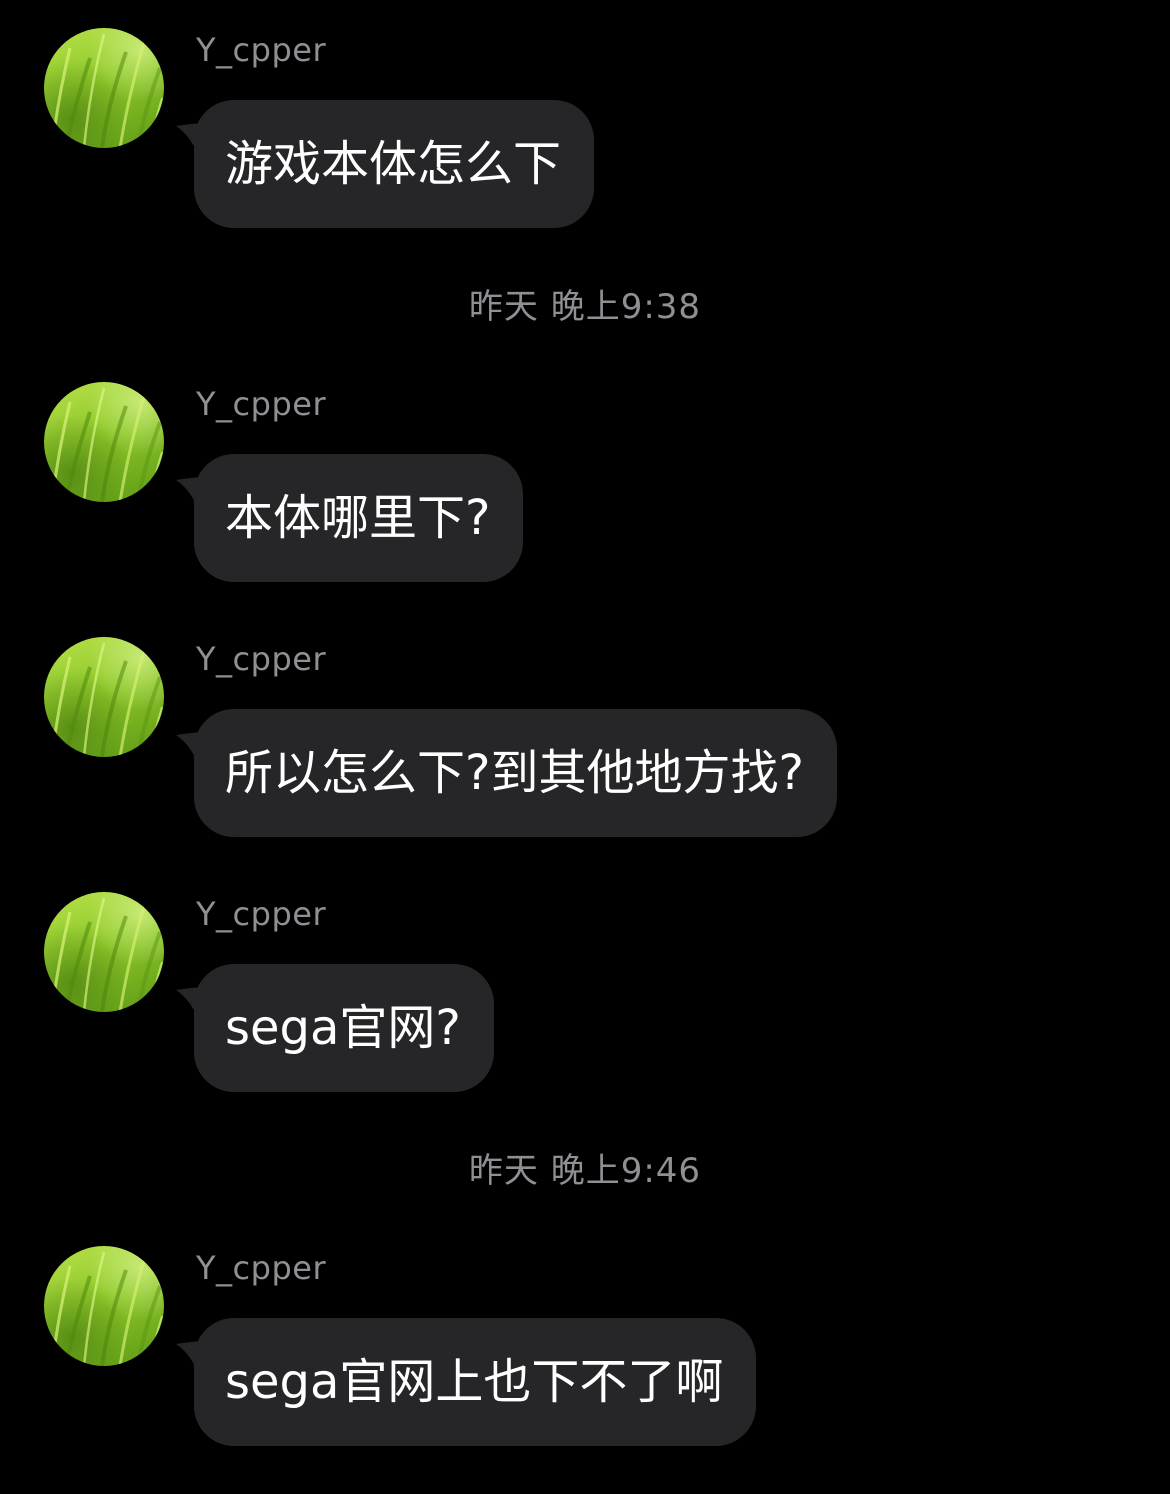 This screenshot has height=1494, width=1170. What do you see at coordinates (344, 1028) in the screenshot?
I see `message-bubble: sega官网?` at bounding box center [344, 1028].